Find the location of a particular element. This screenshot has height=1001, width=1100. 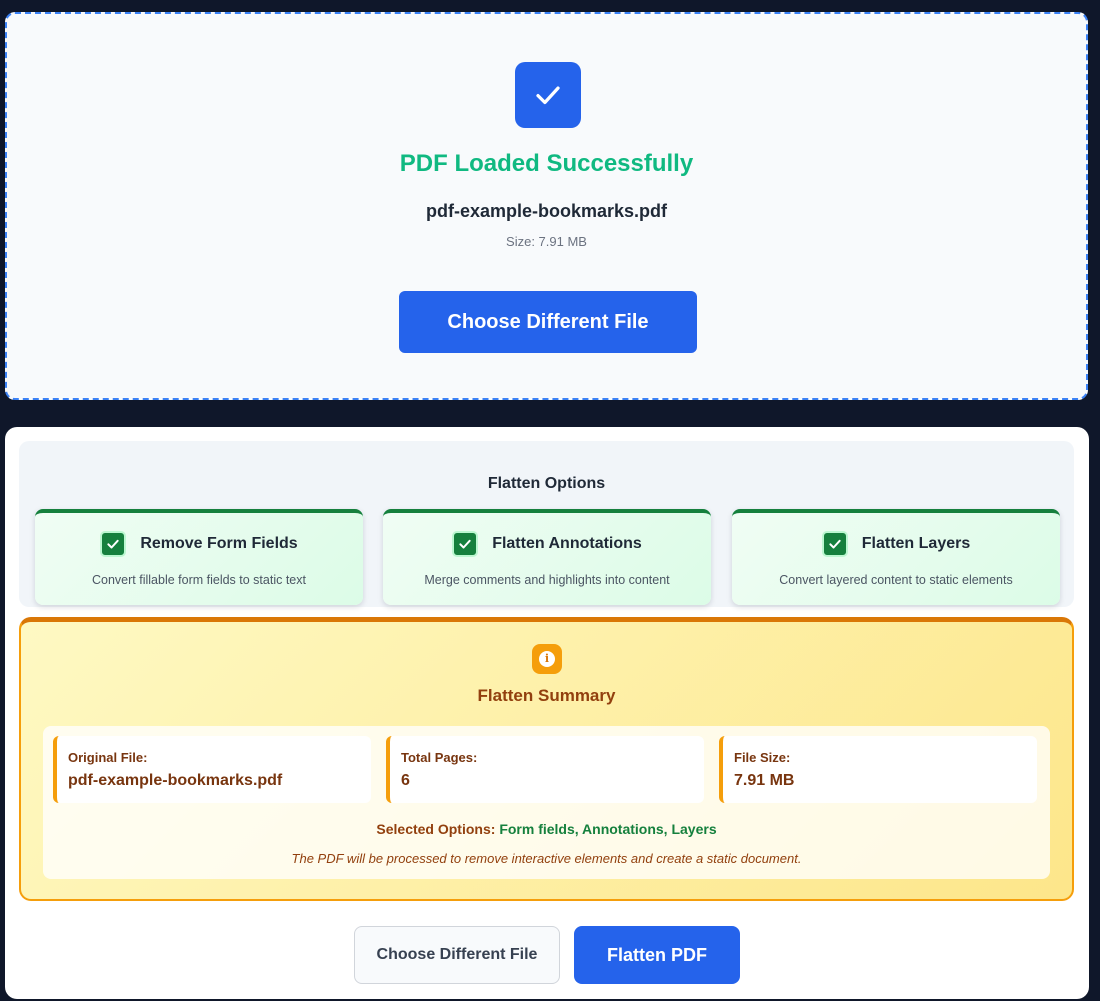

option-label: Flatten Annotations is located at coordinates (567, 543).